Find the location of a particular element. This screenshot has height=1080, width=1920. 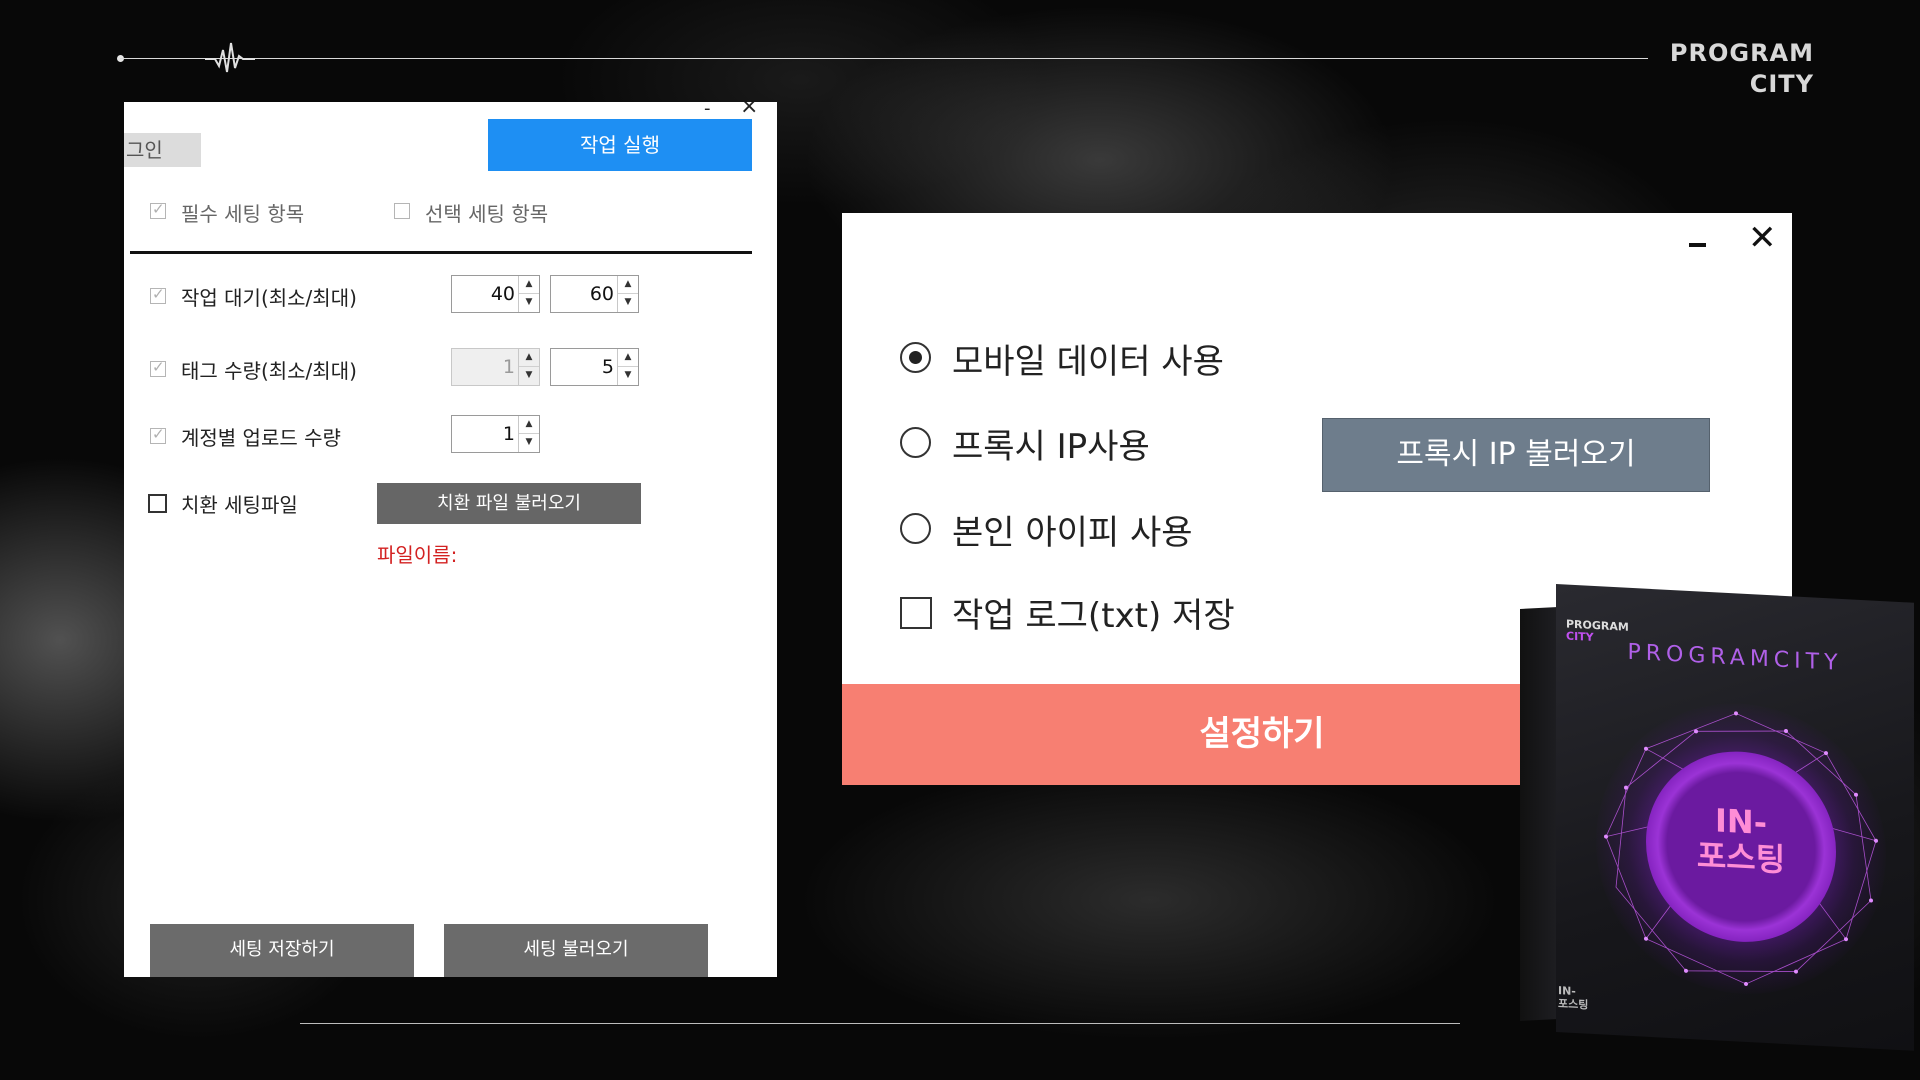

product-box-image: PROGRAM CITY PROGRAMCITY IN- 포스팅 IN- 포스팅 is located at coordinates (1720, 819).